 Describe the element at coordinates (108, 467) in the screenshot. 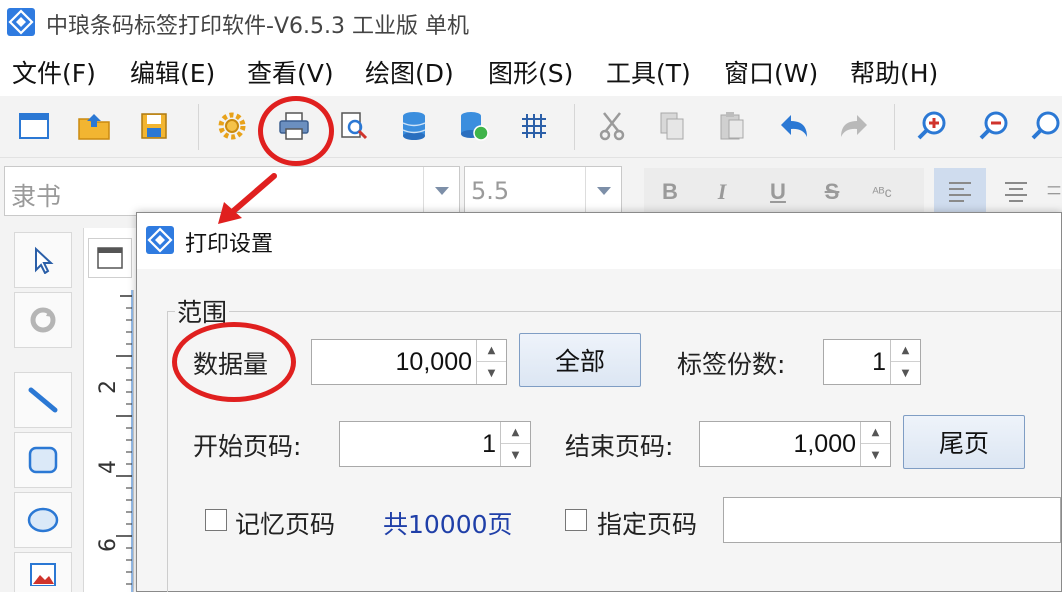

I see `ruler-mark-4: 4` at that location.